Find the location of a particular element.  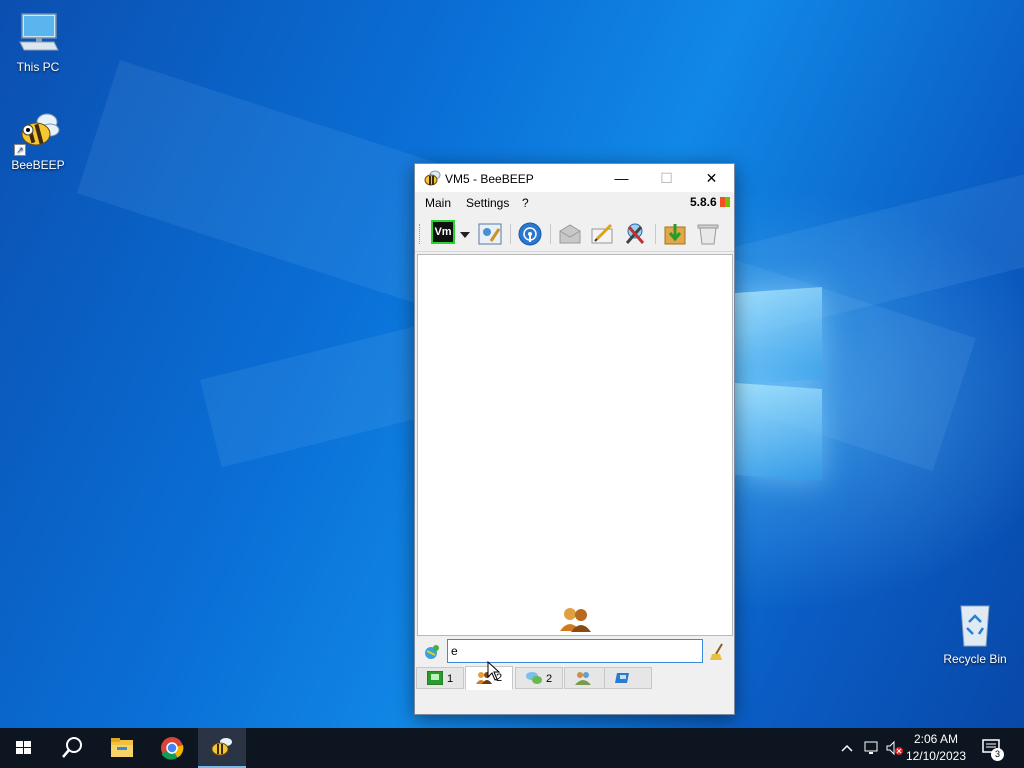

file-explorer-button is located at coordinates (122, 748).